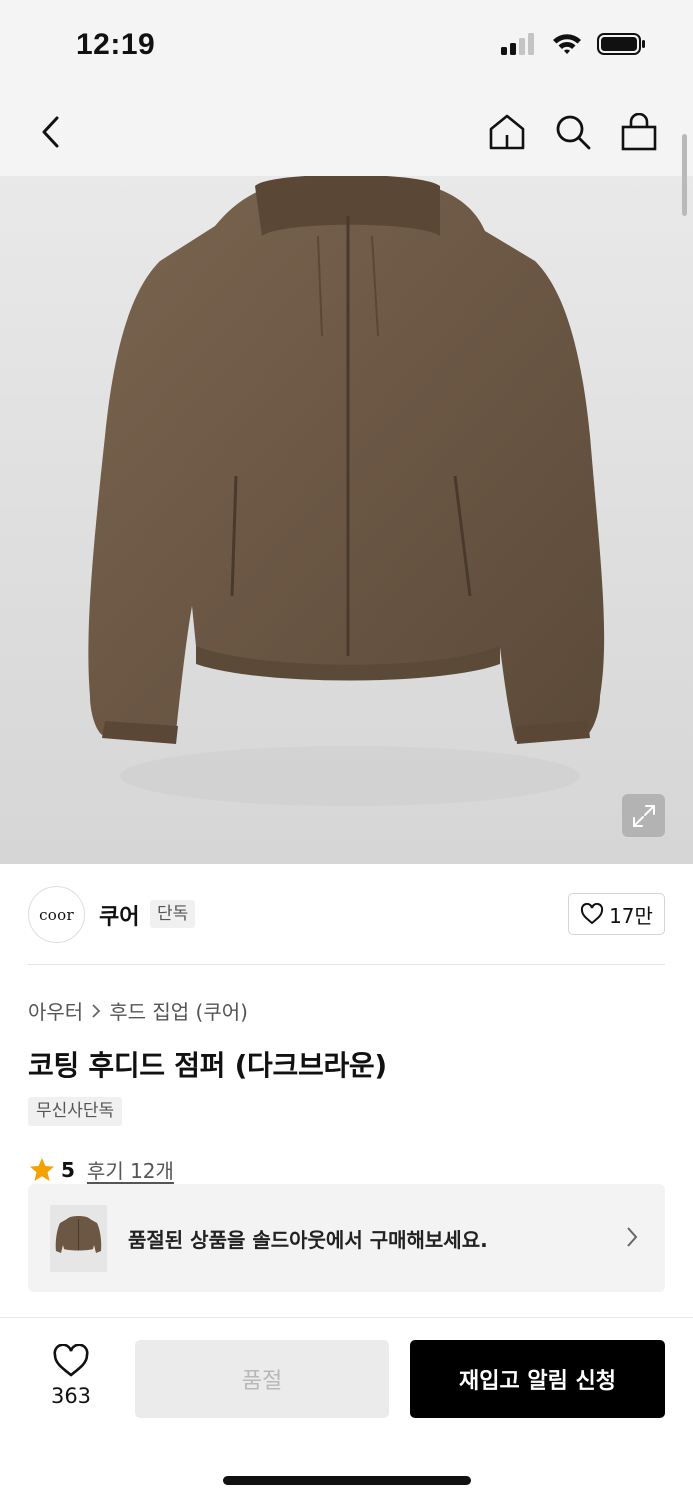 This screenshot has width=693, height=1500. What do you see at coordinates (116, 44) in the screenshot?
I see `status-time: 12:19` at bounding box center [116, 44].